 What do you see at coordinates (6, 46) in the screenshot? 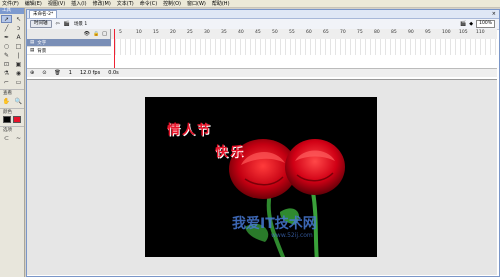
I see `oval-tool-icon: ○` at bounding box center [6, 46].